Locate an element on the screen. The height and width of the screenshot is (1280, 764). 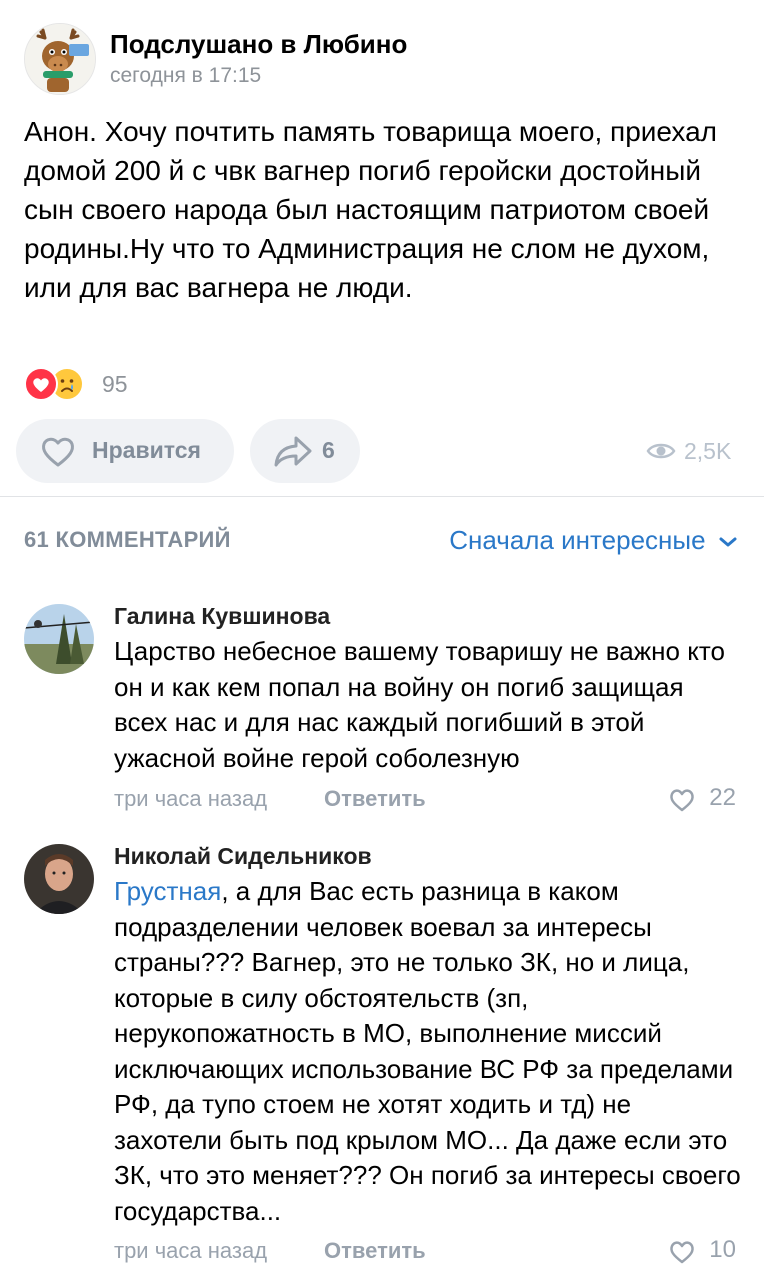
group-avatar is located at coordinates (60, 59).